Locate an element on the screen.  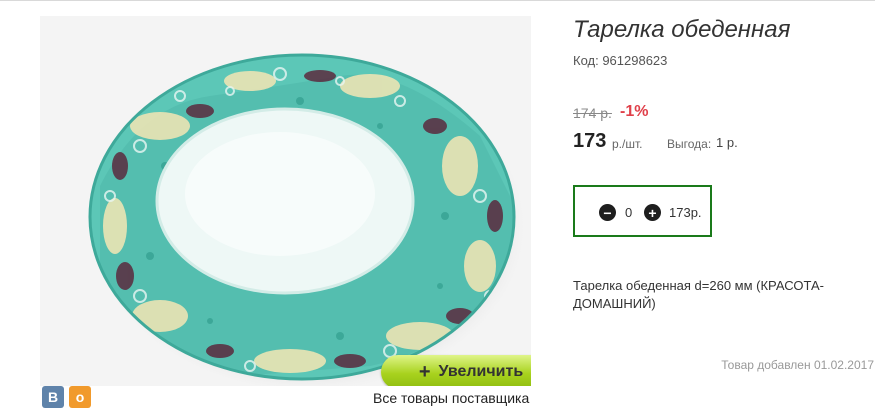
discount-badge: -1% is located at coordinates (634, 111).